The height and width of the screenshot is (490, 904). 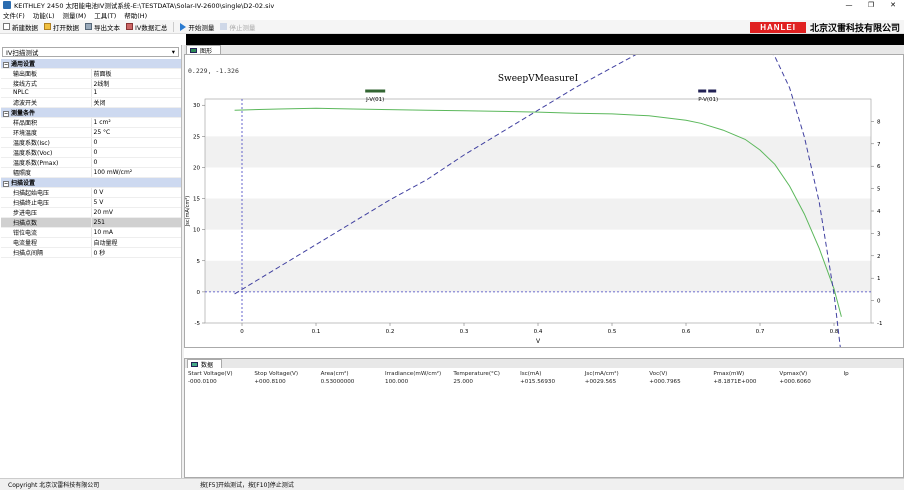 What do you see at coordinates (136, 222) in the screenshot?
I see `property-value: 251` at bounding box center [136, 222].